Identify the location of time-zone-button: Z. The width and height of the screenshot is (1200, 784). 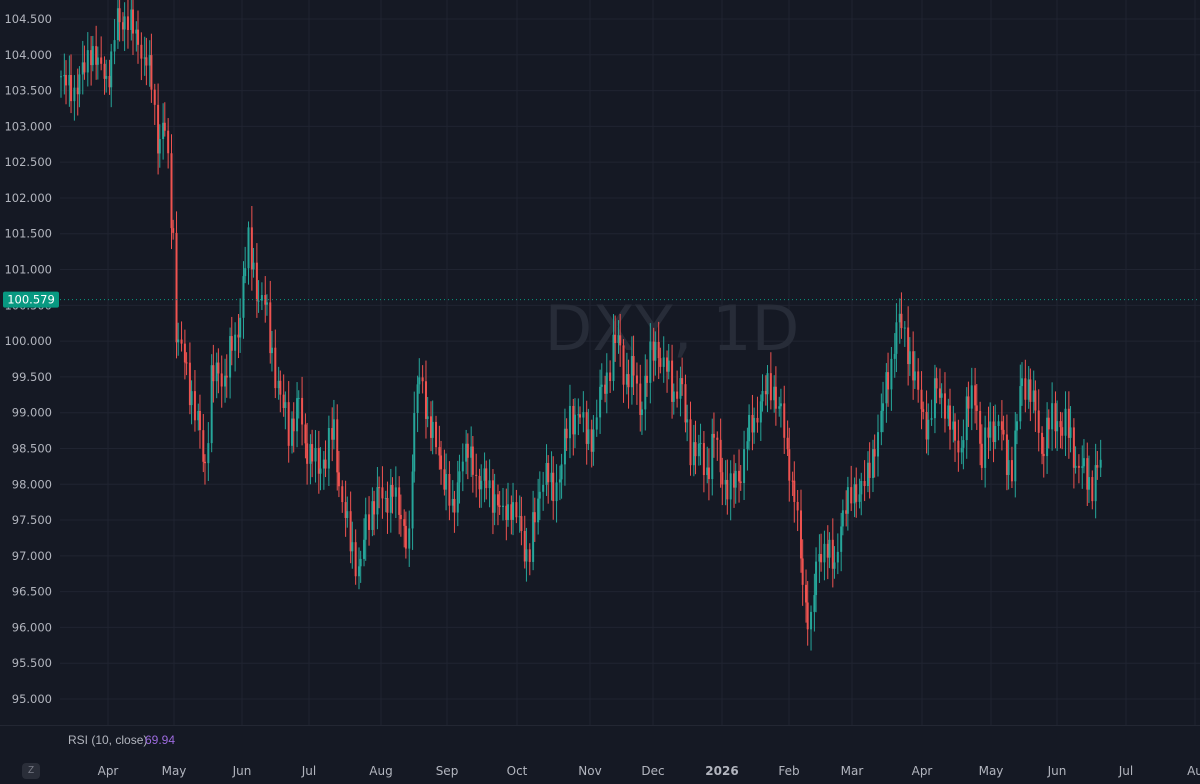
(31, 771).